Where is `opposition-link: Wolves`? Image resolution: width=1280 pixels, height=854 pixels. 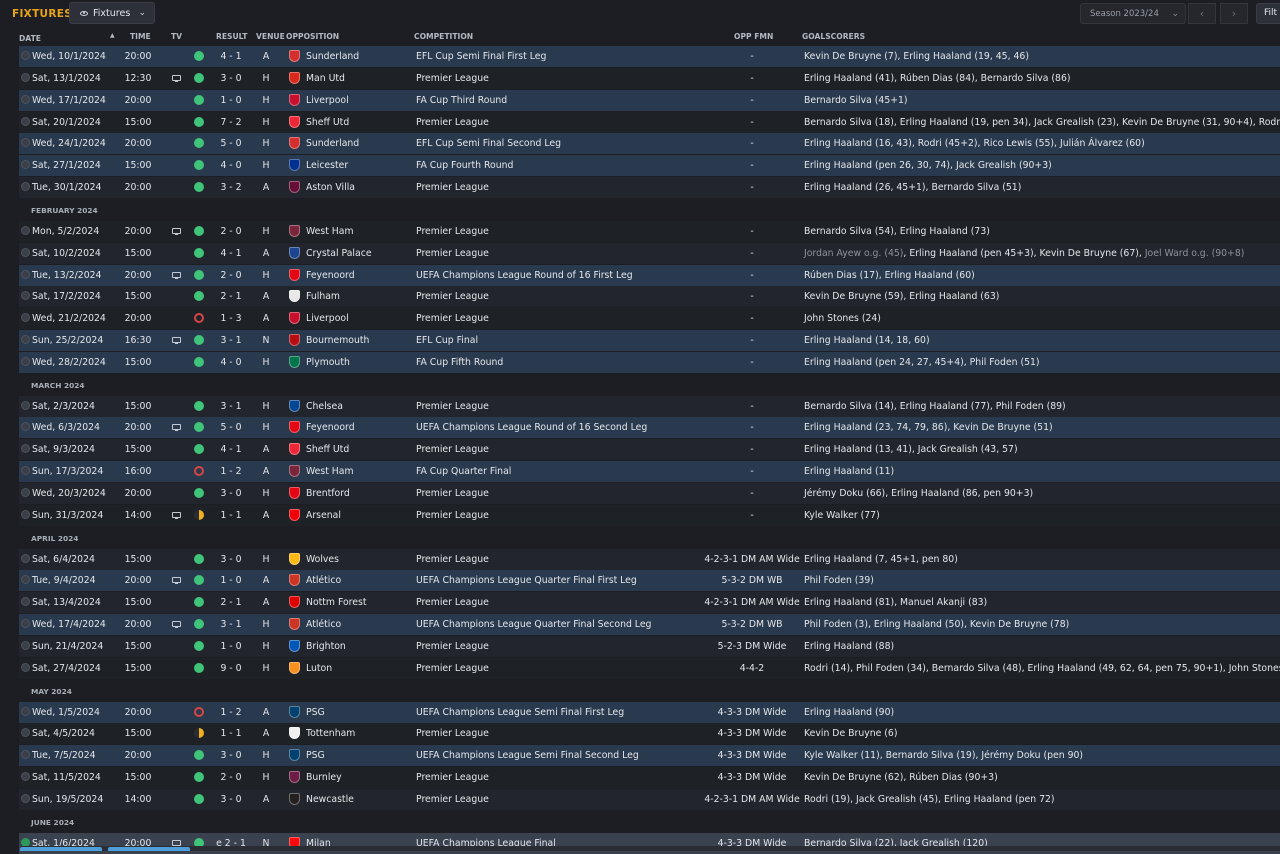 opposition-link: Wolves is located at coordinates (322, 559).